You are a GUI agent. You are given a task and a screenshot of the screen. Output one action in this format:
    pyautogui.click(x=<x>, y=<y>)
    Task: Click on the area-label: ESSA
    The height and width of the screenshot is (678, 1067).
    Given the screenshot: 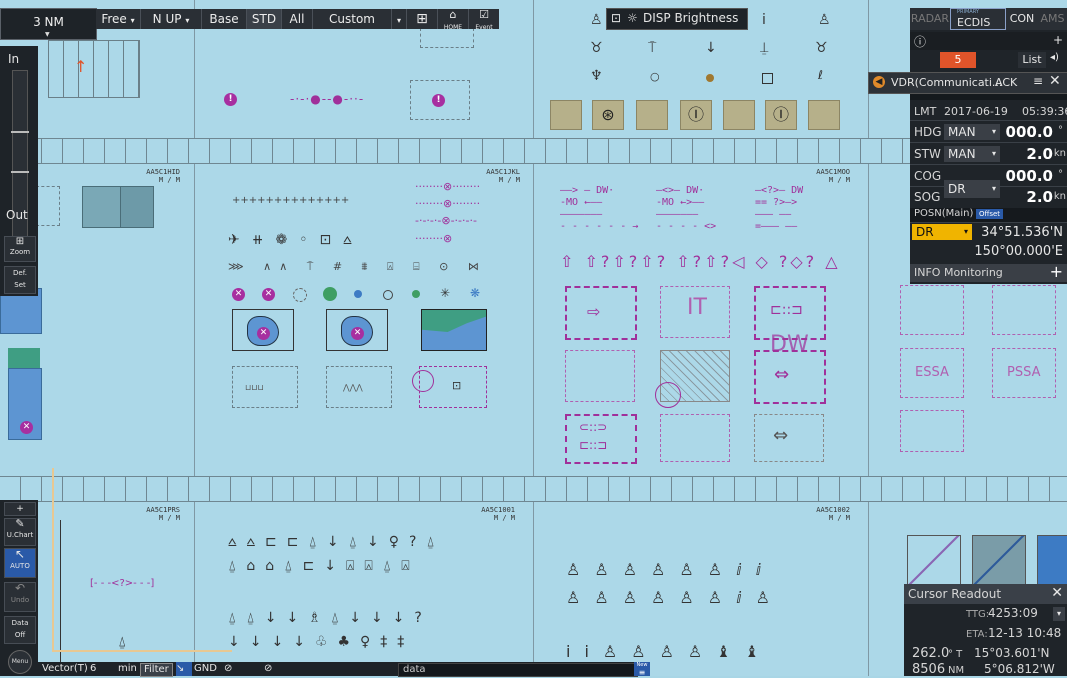 What is the action you would take?
    pyautogui.click(x=932, y=372)
    